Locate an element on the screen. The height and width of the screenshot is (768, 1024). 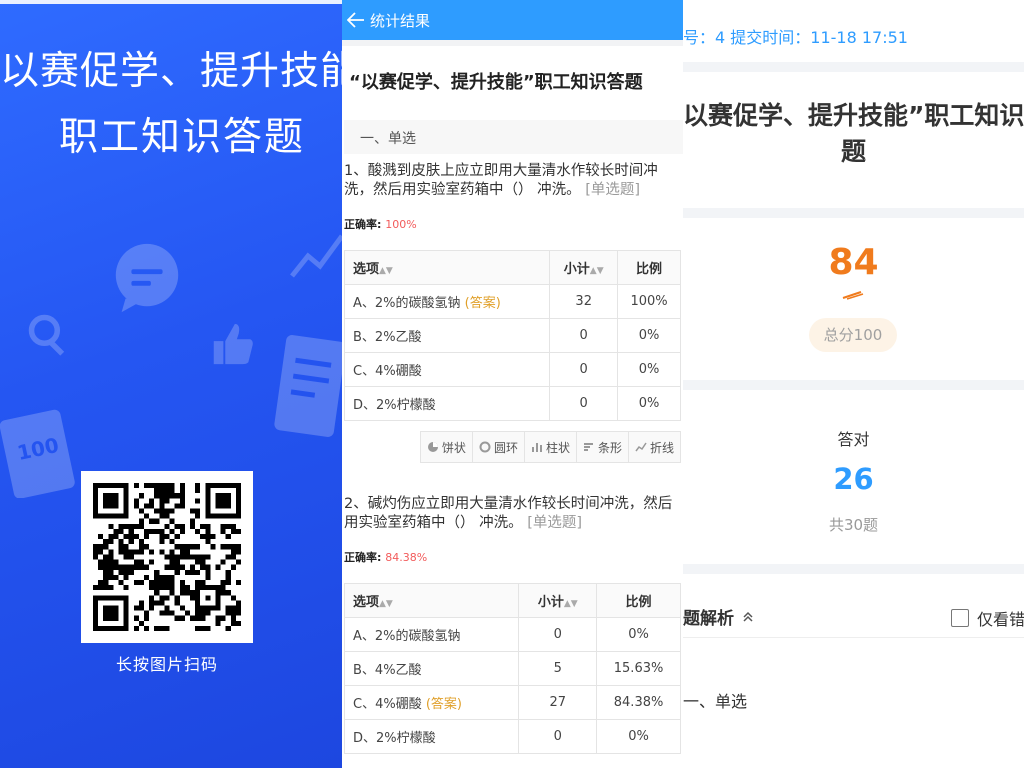
table-row: C、4%硼酸 (答案) 27 84.38% is located at coordinates (512, 702).